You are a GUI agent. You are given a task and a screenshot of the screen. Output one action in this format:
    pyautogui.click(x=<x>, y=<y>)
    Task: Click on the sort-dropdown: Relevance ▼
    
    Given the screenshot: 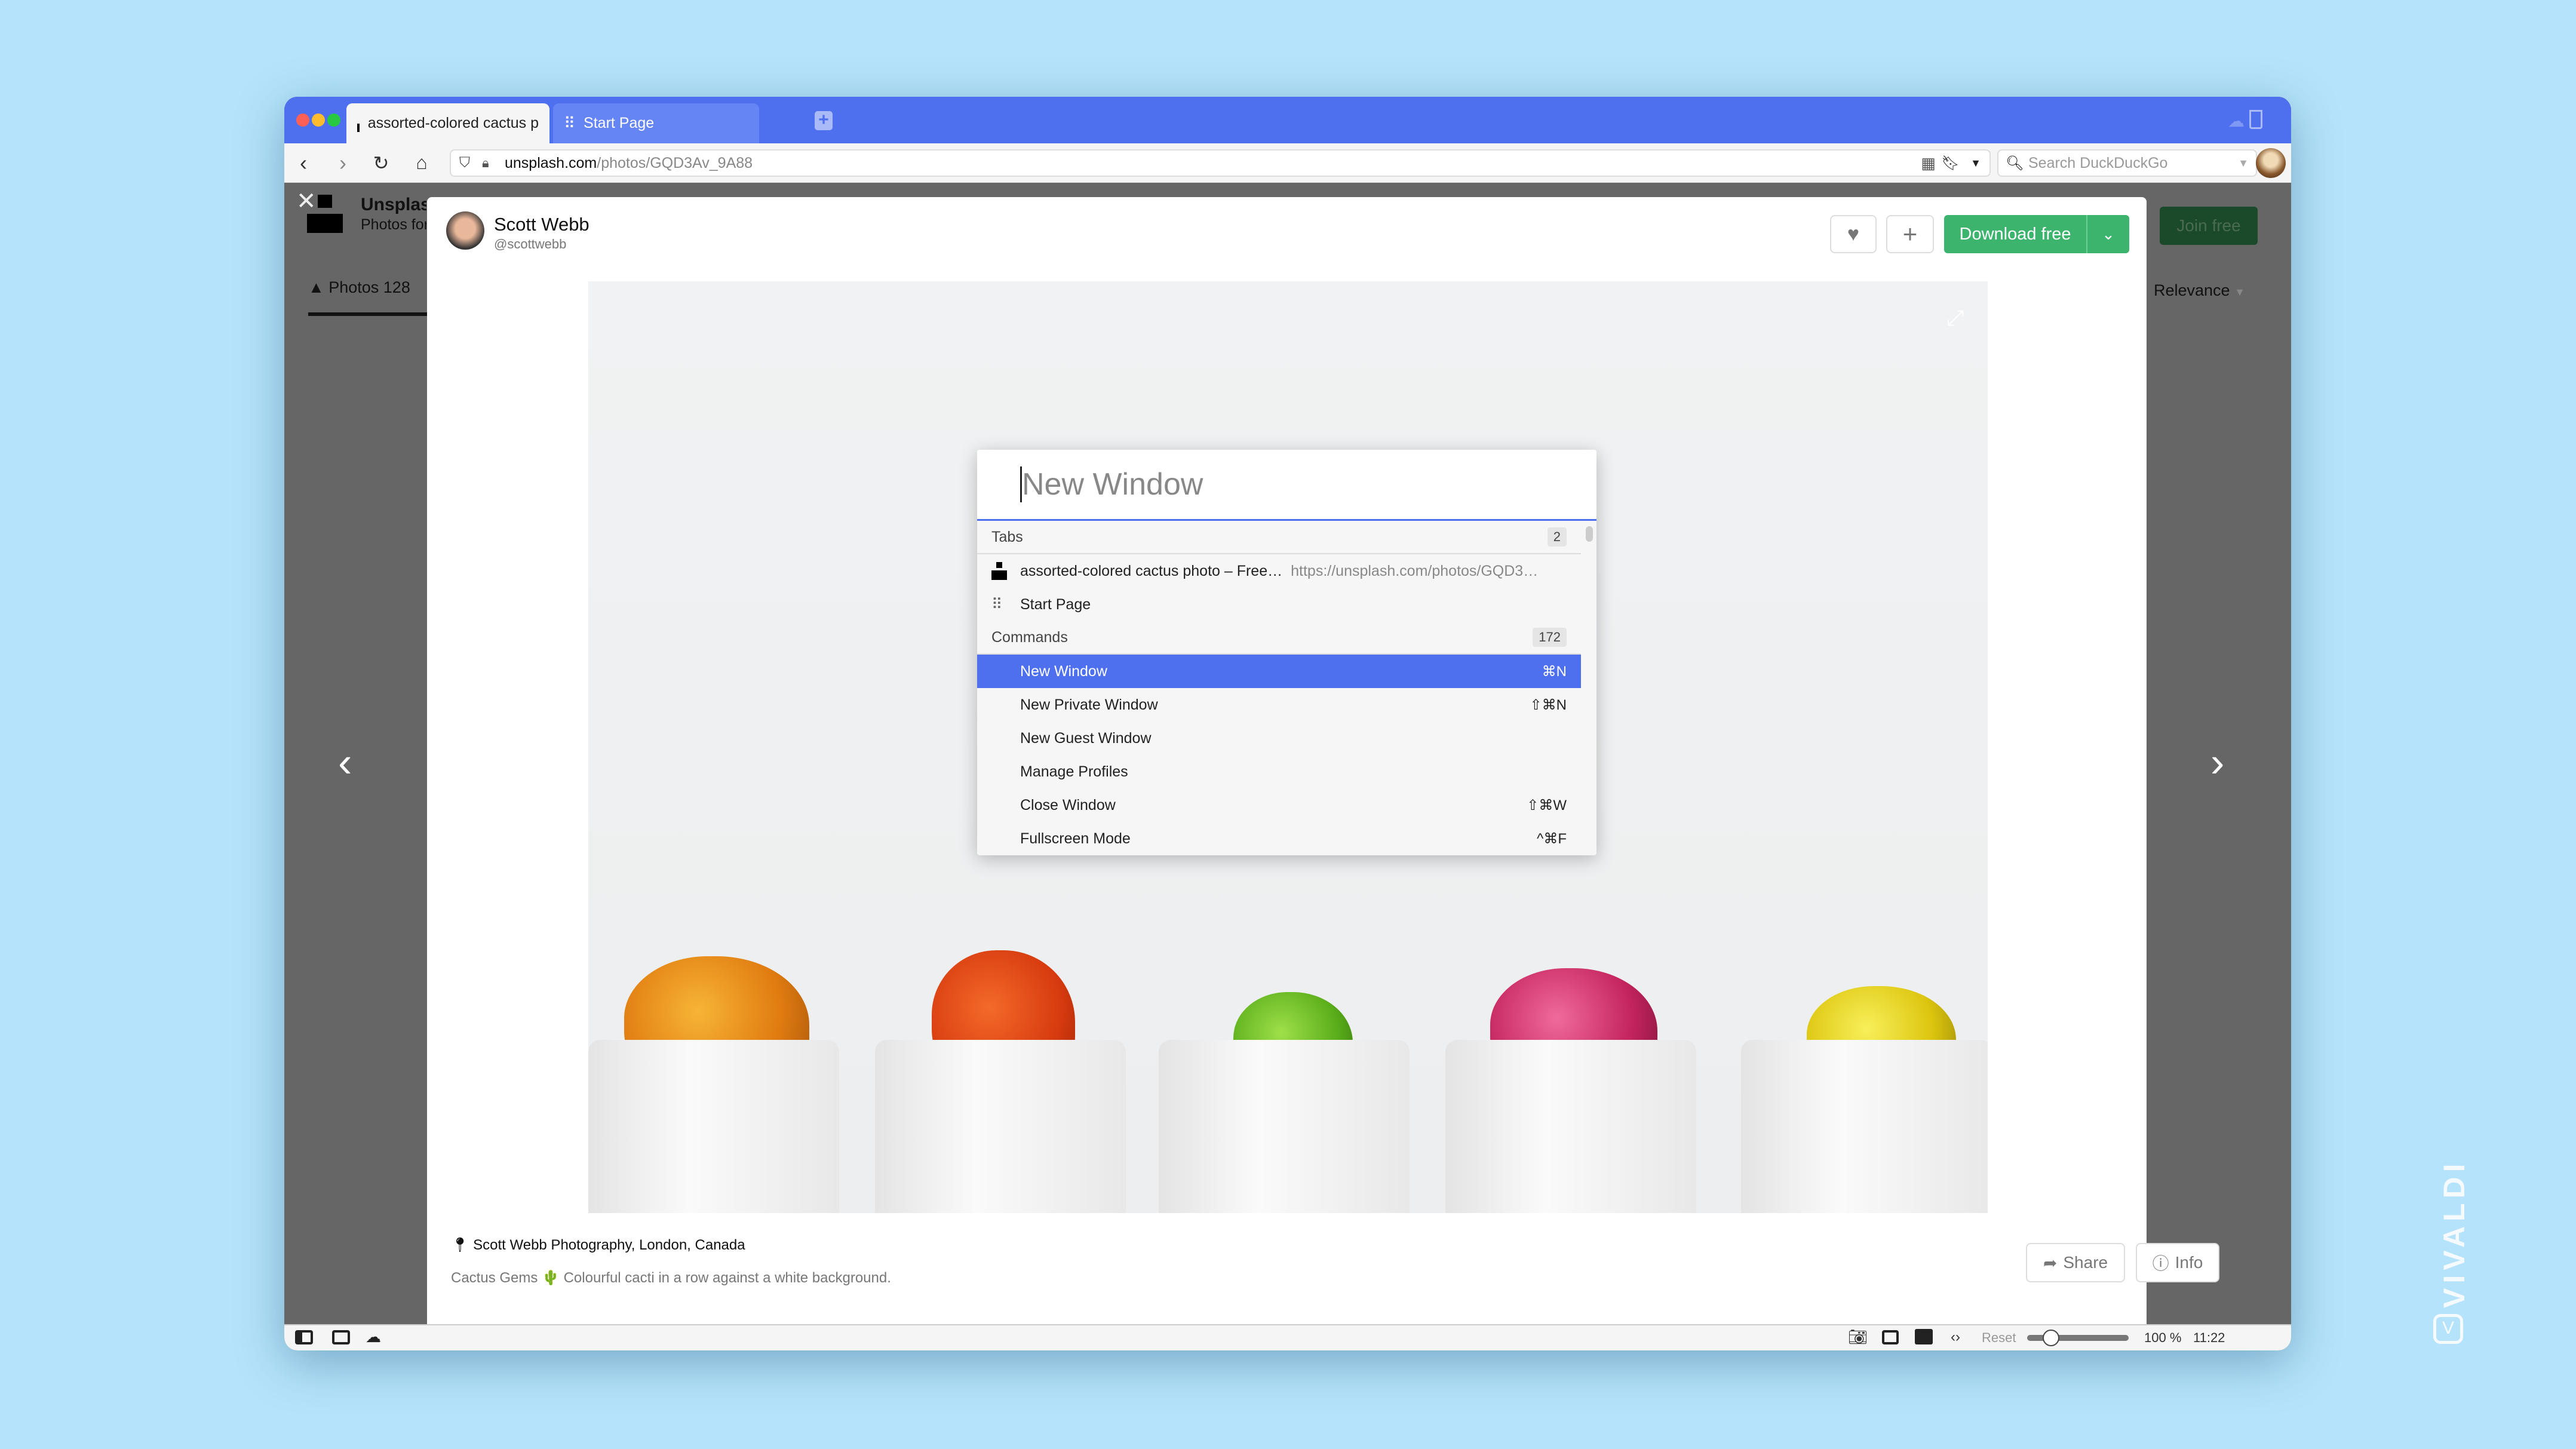 What is the action you would take?
    pyautogui.click(x=2199, y=290)
    